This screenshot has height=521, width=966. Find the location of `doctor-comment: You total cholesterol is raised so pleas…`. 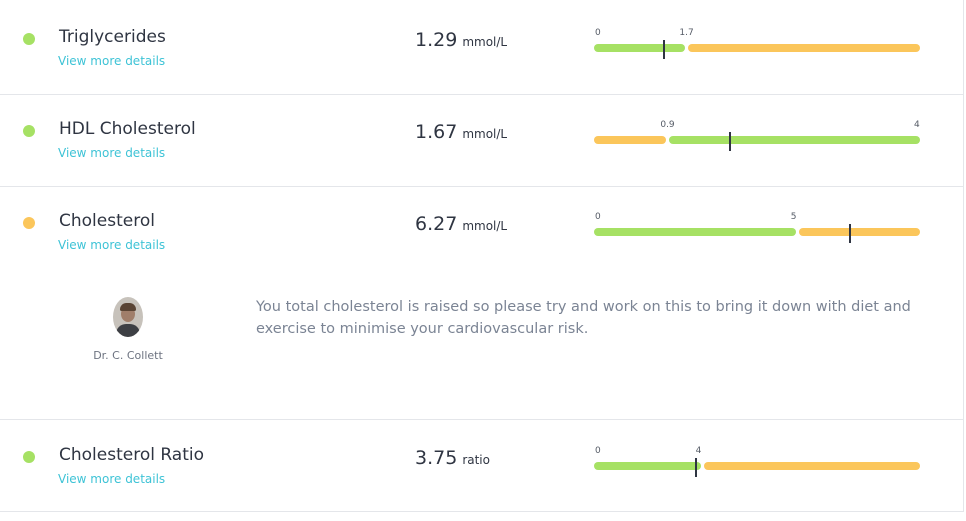

doctor-comment: You total cholesterol is raised so pleas… is located at coordinates (583, 318).